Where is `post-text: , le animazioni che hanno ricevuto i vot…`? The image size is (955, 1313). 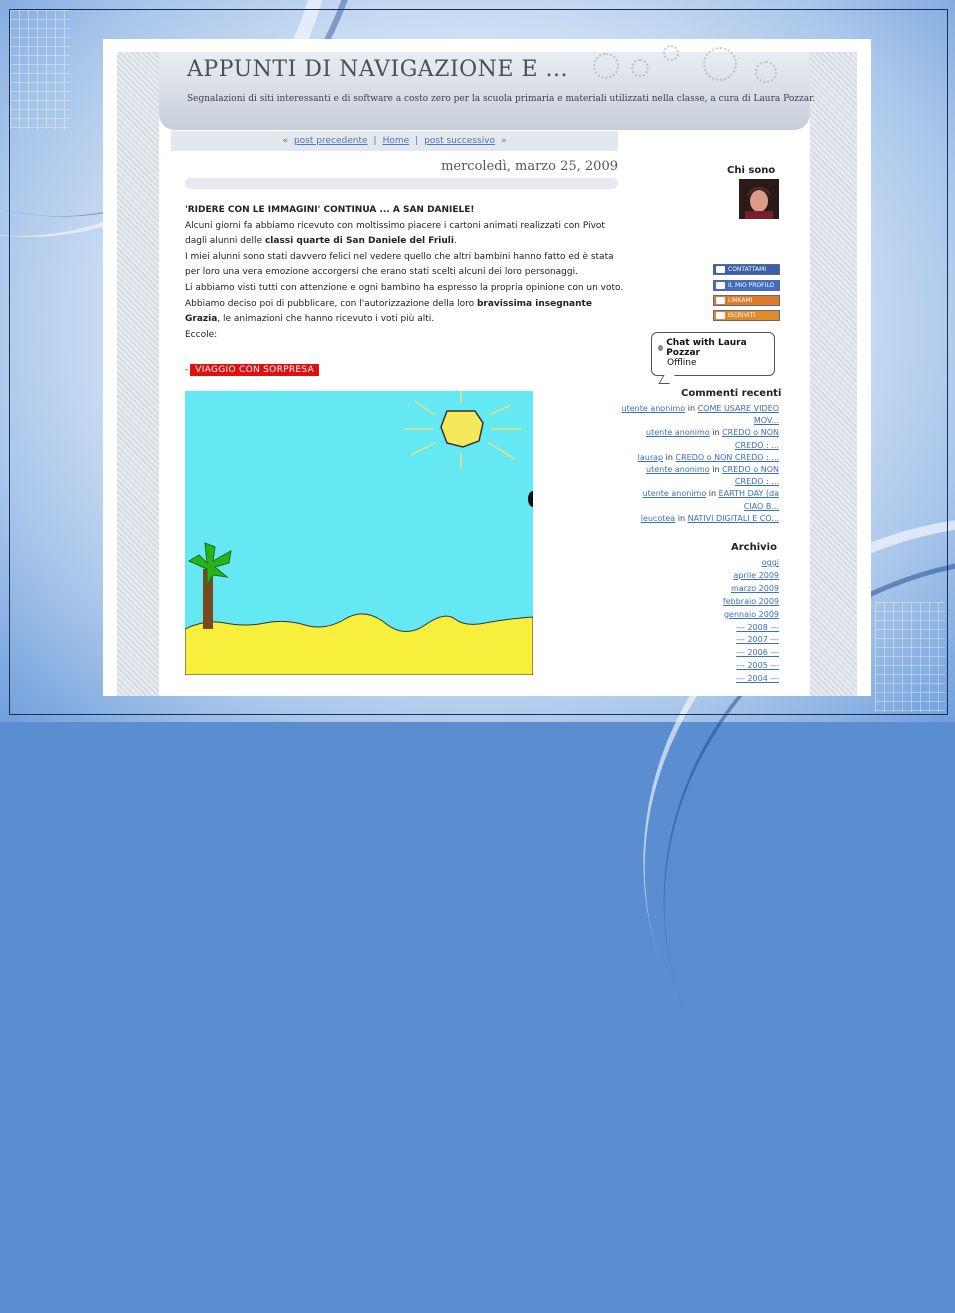
post-text: , le animazioni che hanno ricevuto i vot… is located at coordinates (326, 319).